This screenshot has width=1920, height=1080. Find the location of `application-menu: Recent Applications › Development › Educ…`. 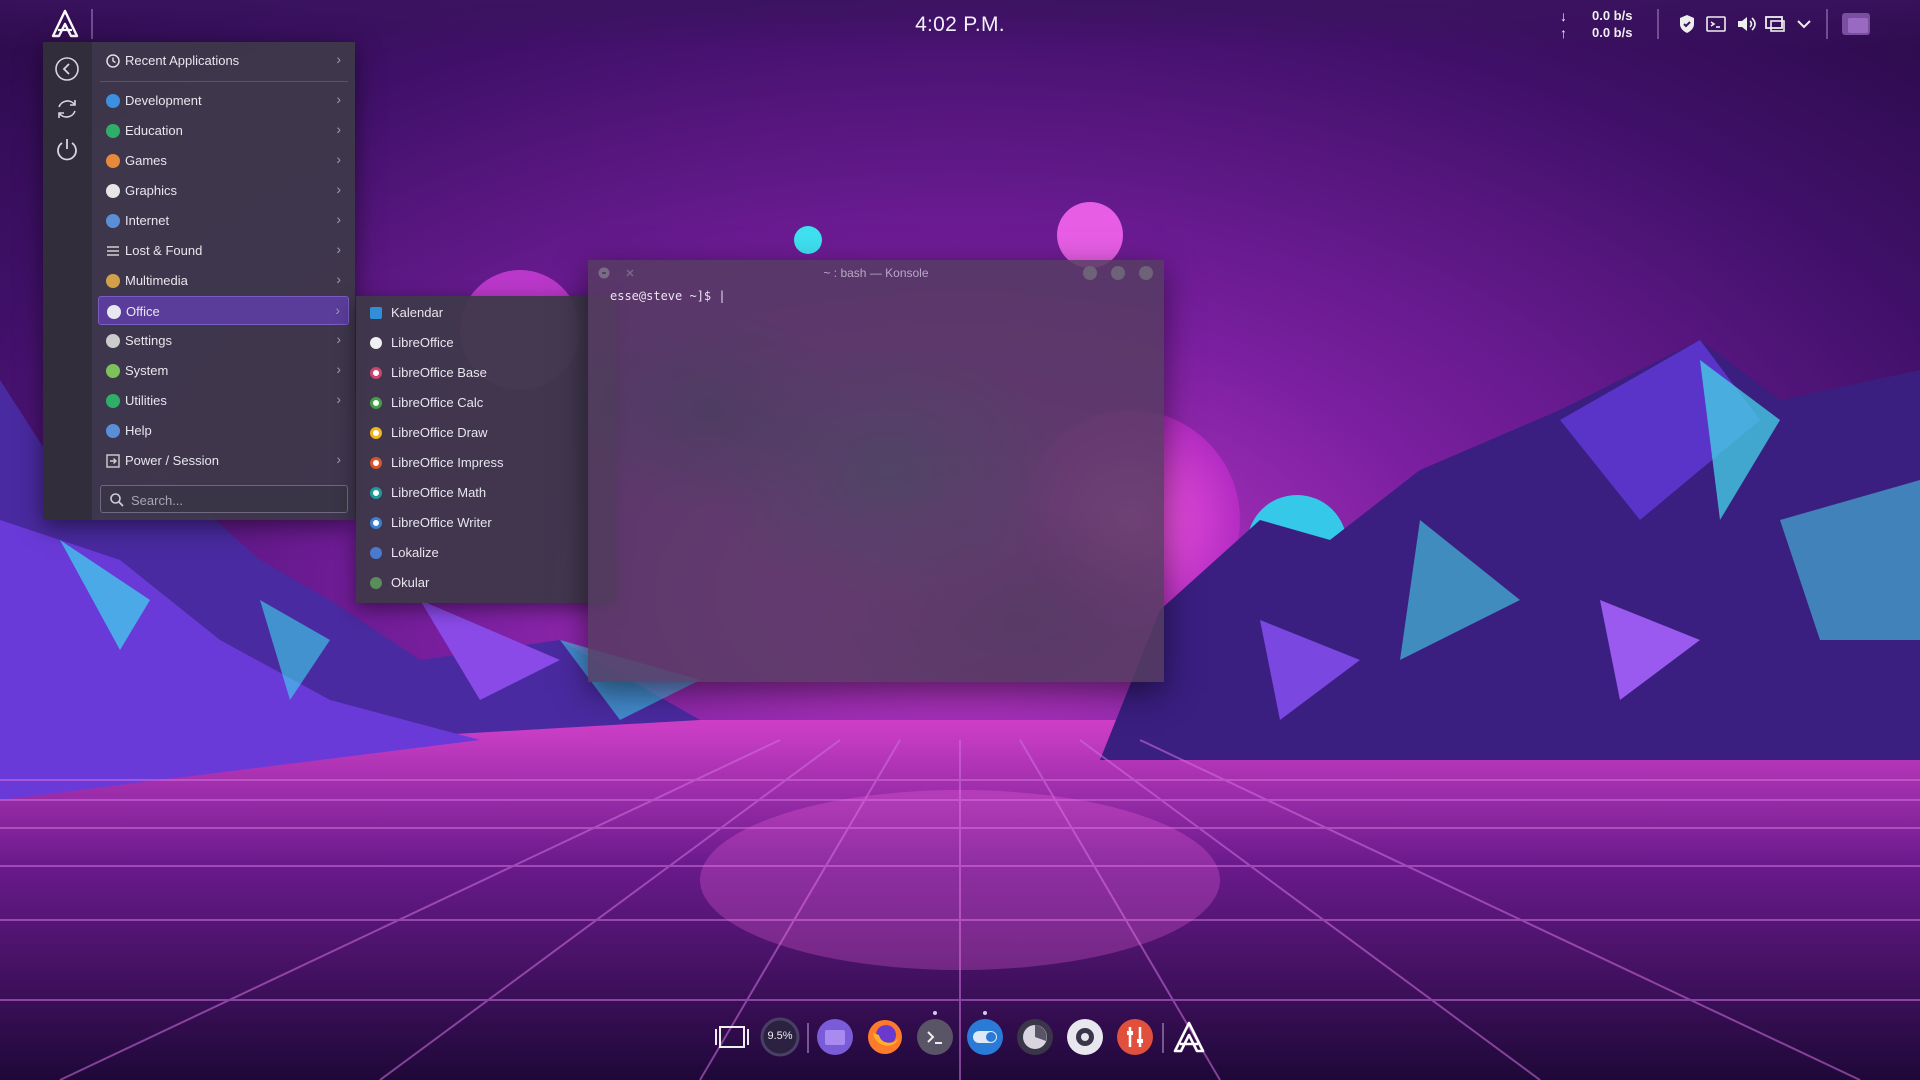

application-menu: Recent Applications › Development › Educ… is located at coordinates (199, 281).